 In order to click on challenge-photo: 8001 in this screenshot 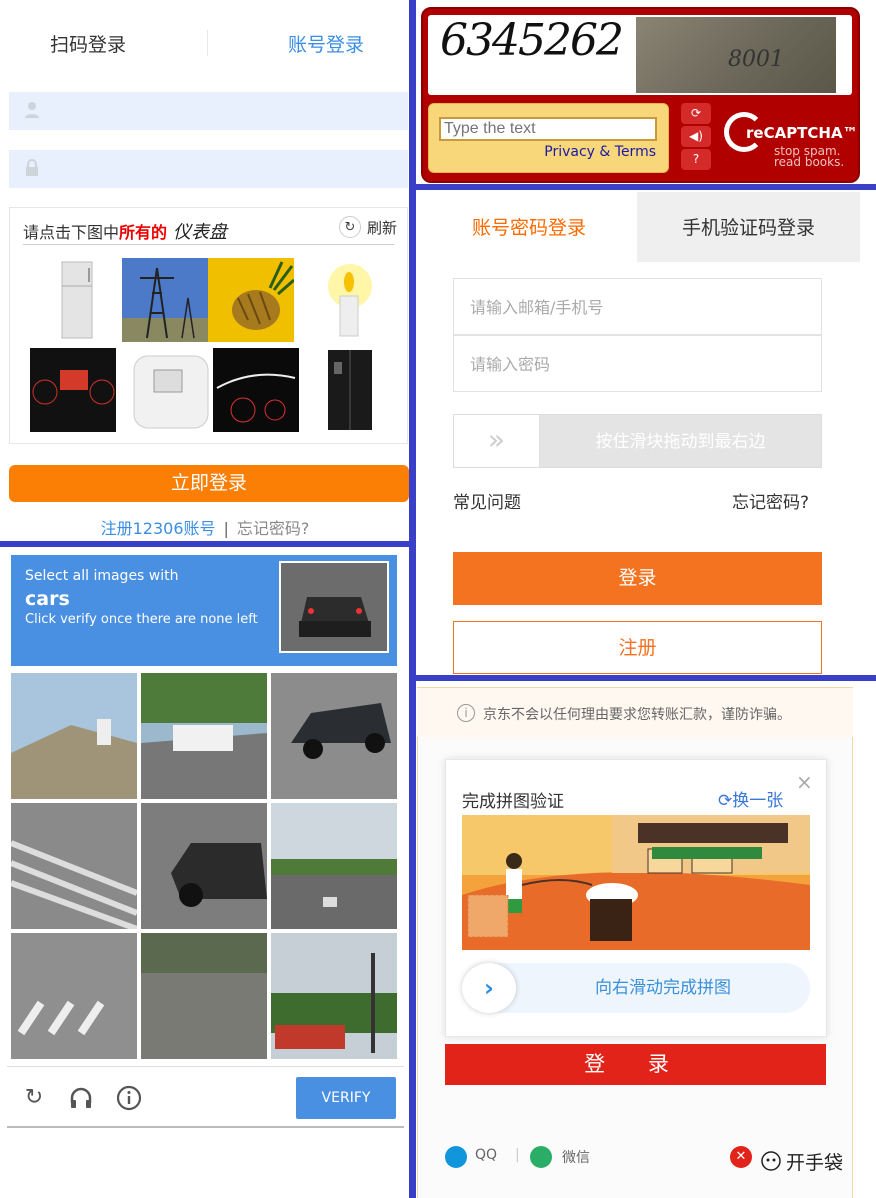, I will do `click(736, 55)`.